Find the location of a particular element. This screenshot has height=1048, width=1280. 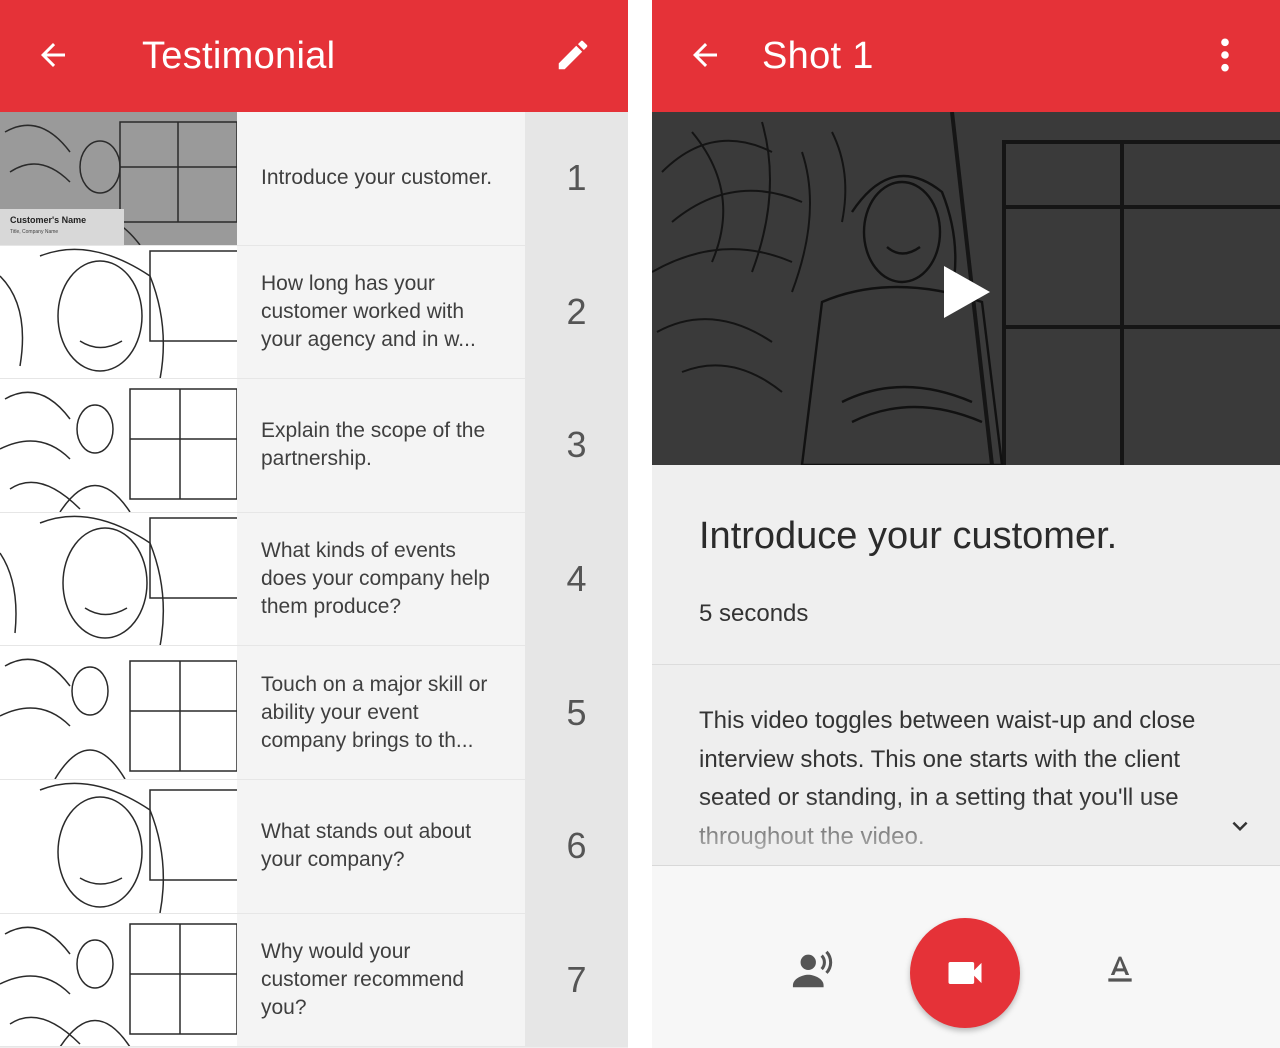

shot-prompt: What stands out about your company? is located at coordinates (381, 846).